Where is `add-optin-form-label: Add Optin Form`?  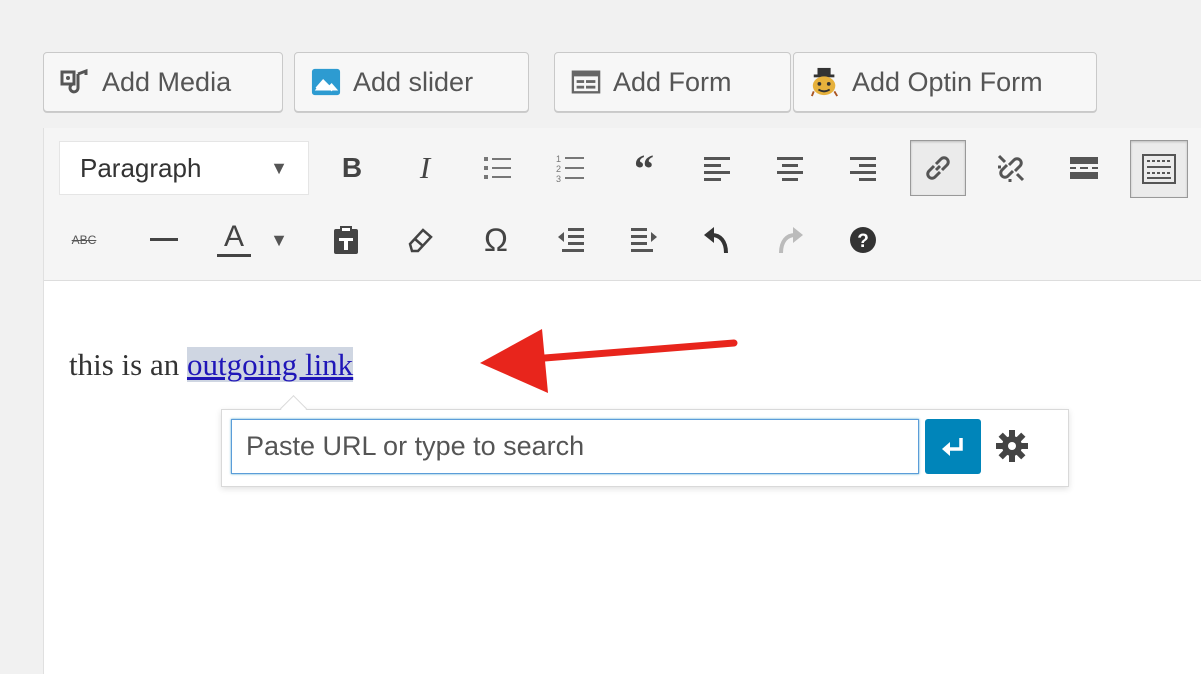 add-optin-form-label: Add Optin Form is located at coordinates (947, 81).